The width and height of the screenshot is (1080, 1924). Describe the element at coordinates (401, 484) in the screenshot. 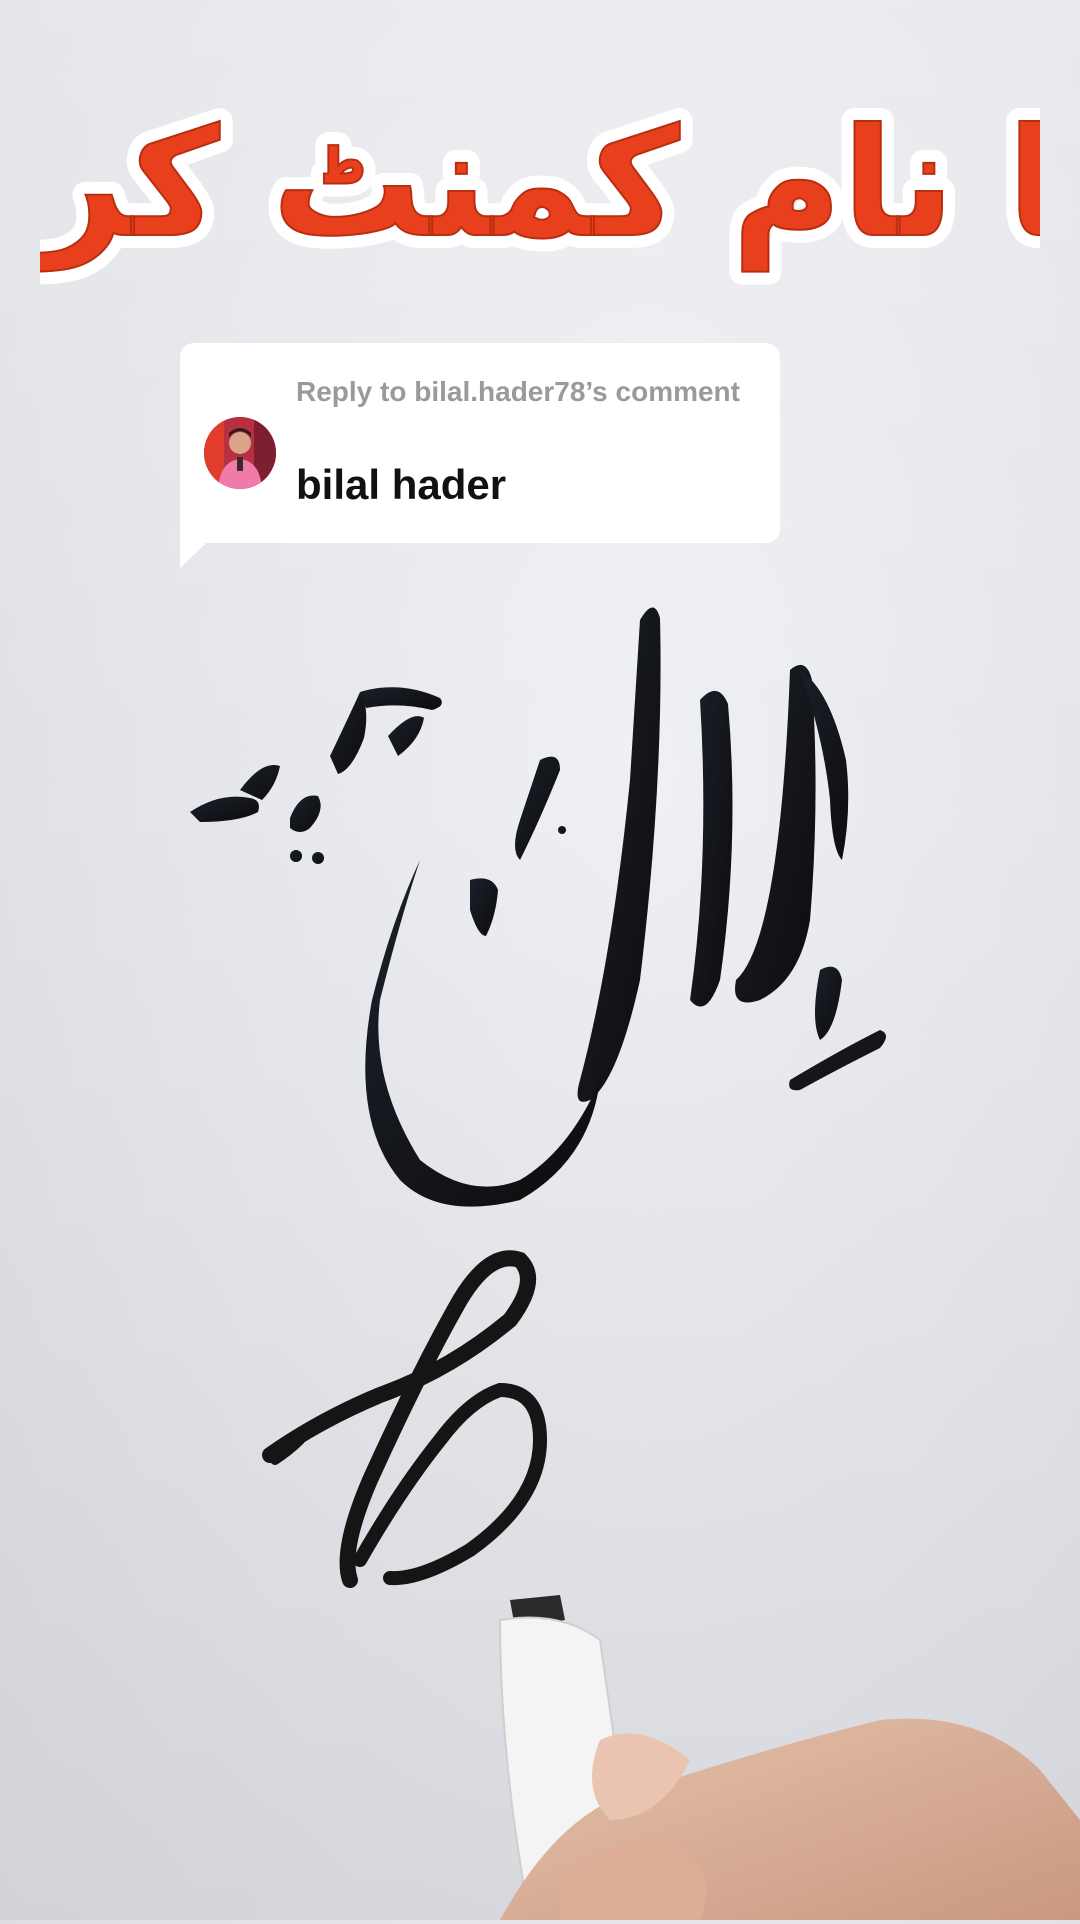

I see `comment-text: bilal hader` at that location.